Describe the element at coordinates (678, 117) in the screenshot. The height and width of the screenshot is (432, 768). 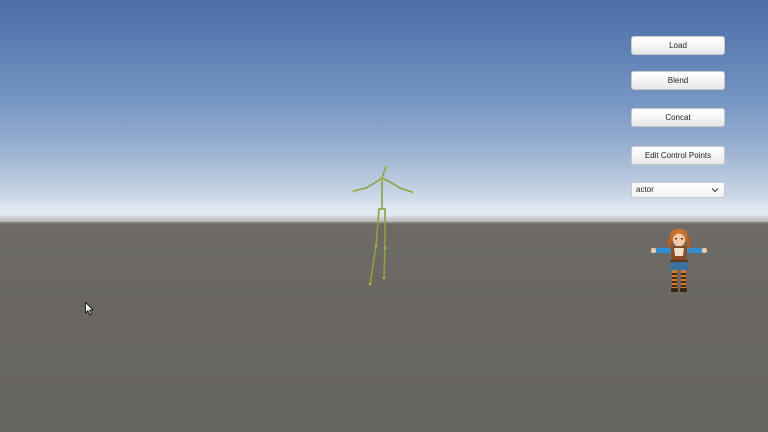
I see `concat-button: Concat` at that location.